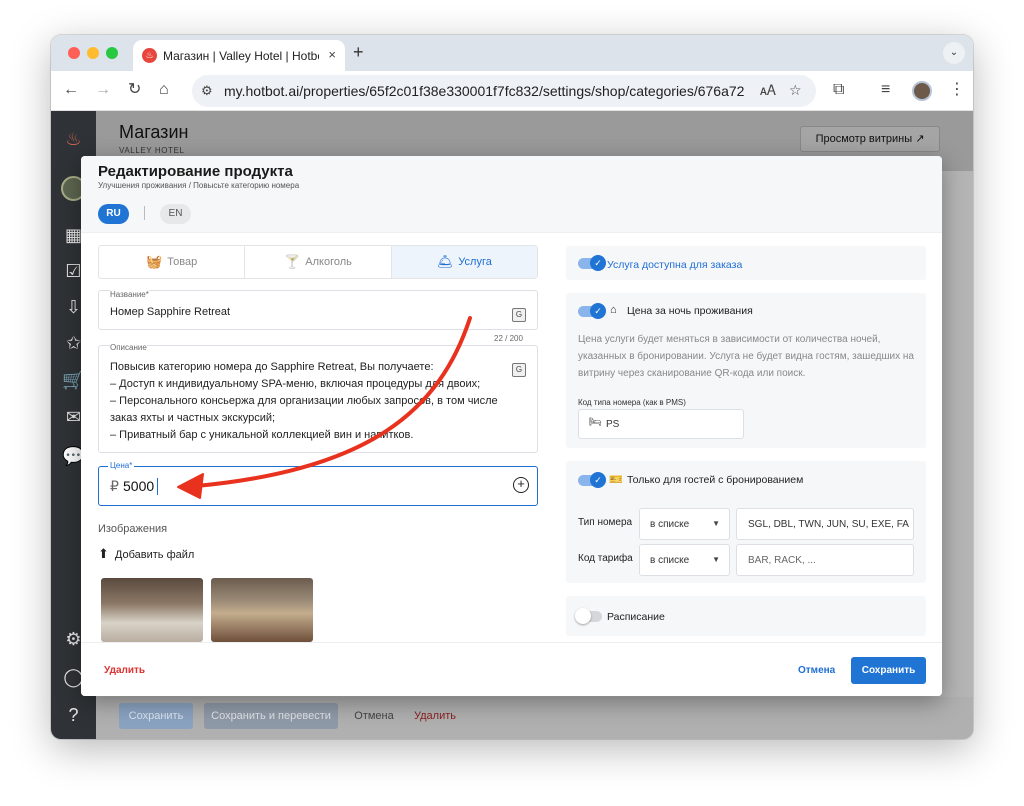 This screenshot has height=806, width=1024. Describe the element at coordinates (113, 214) in the screenshot. I see `language-ru-button: RU` at that location.